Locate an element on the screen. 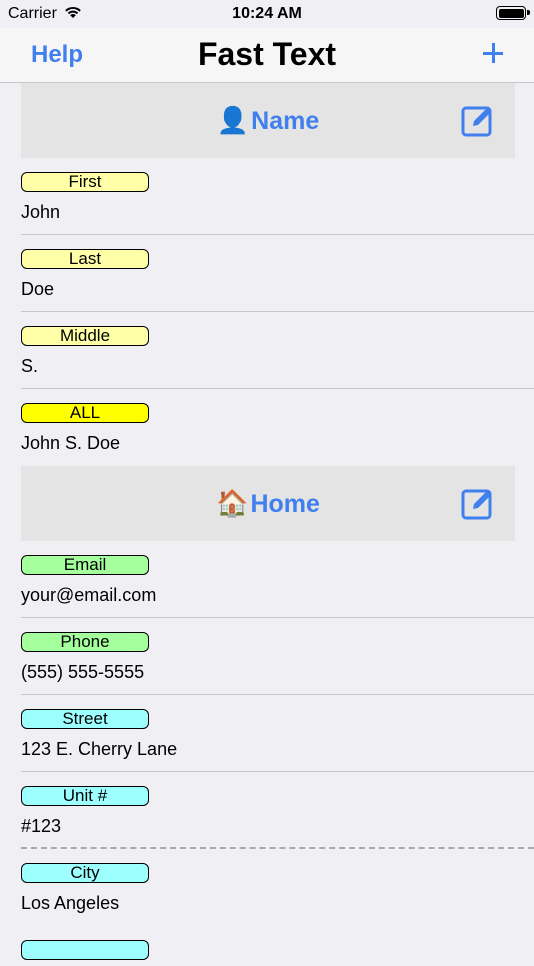 This screenshot has width=534, height=966. list-item: Last Doe is located at coordinates (267, 273).